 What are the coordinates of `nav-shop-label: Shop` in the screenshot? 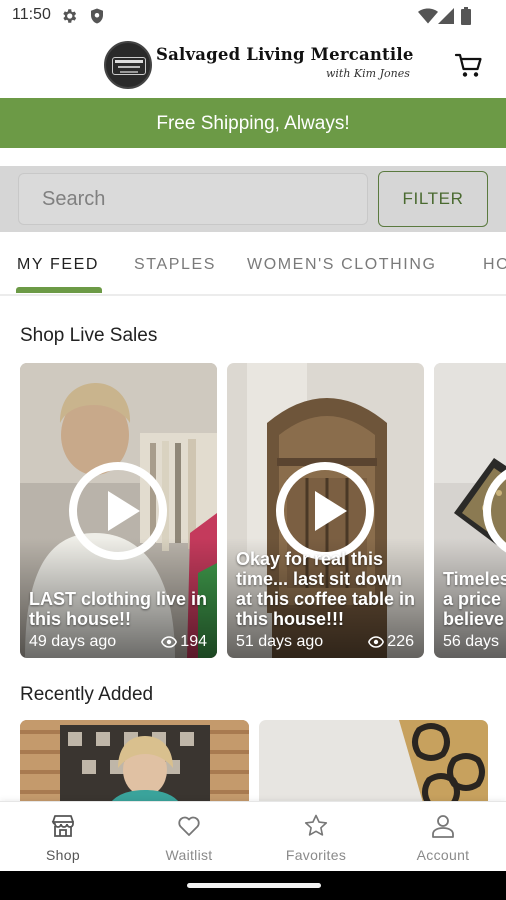 It's located at (63, 855).